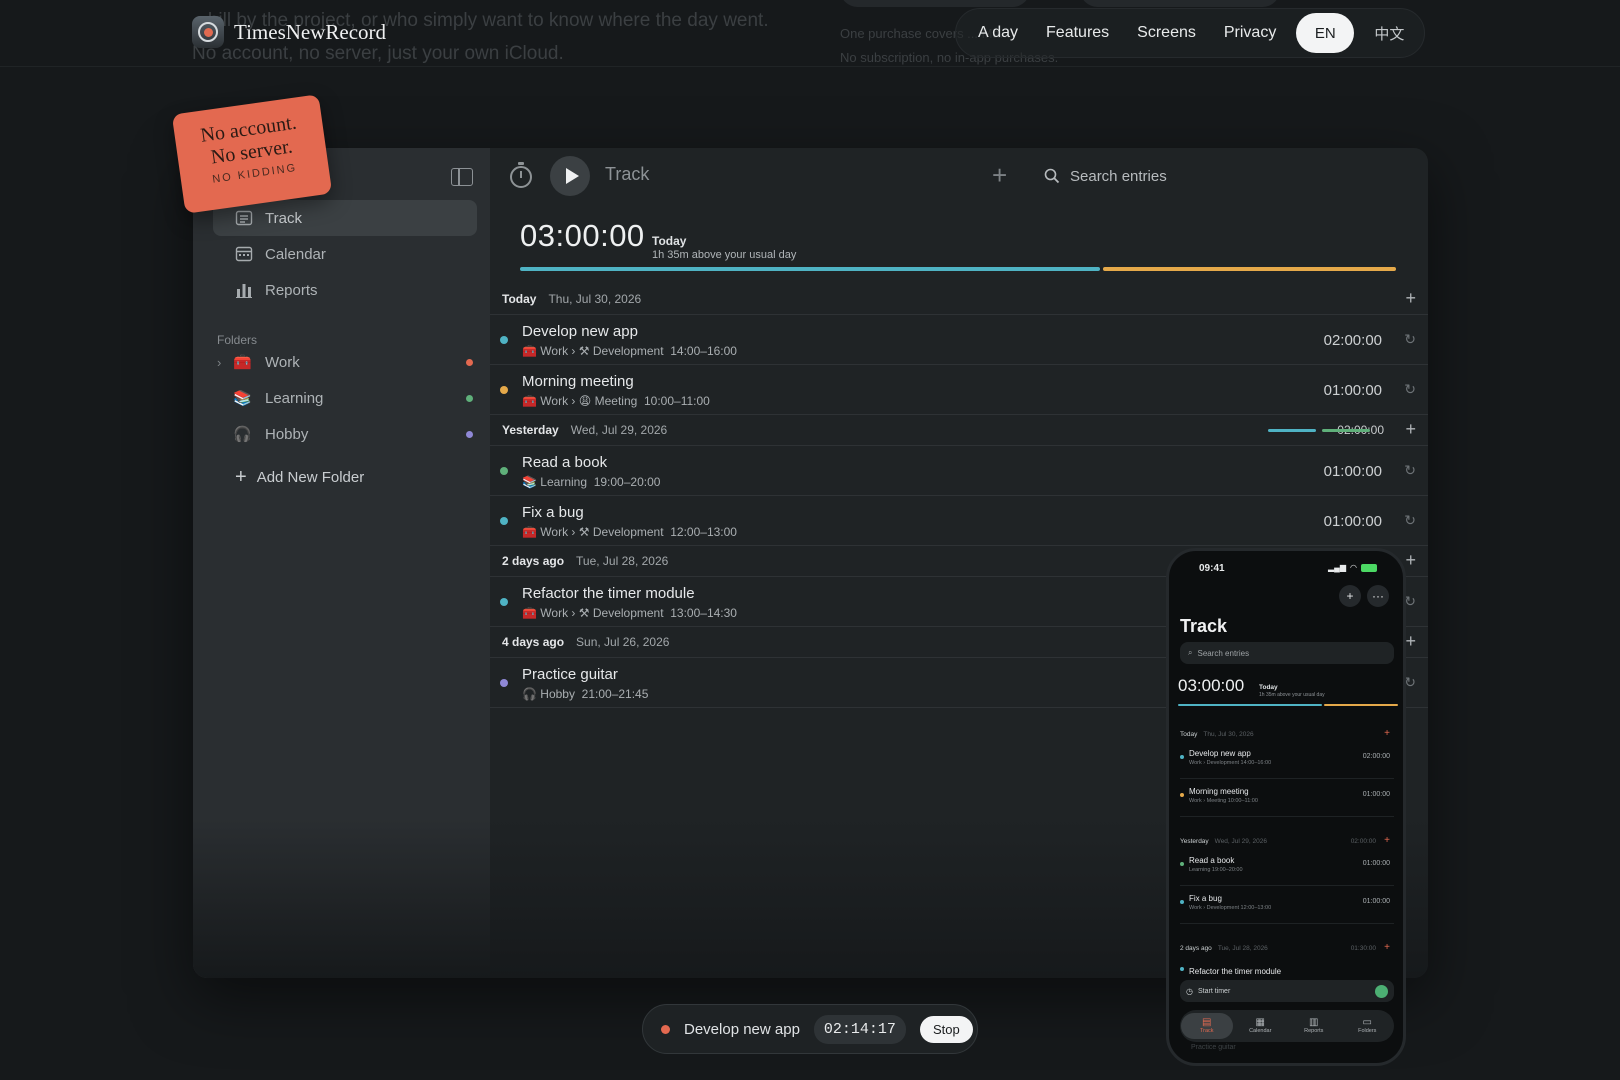 This screenshot has width=1620, height=1080. Describe the element at coordinates (1287, 653) in the screenshot. I see `phone-search-input: ⌕ Search entries` at that location.